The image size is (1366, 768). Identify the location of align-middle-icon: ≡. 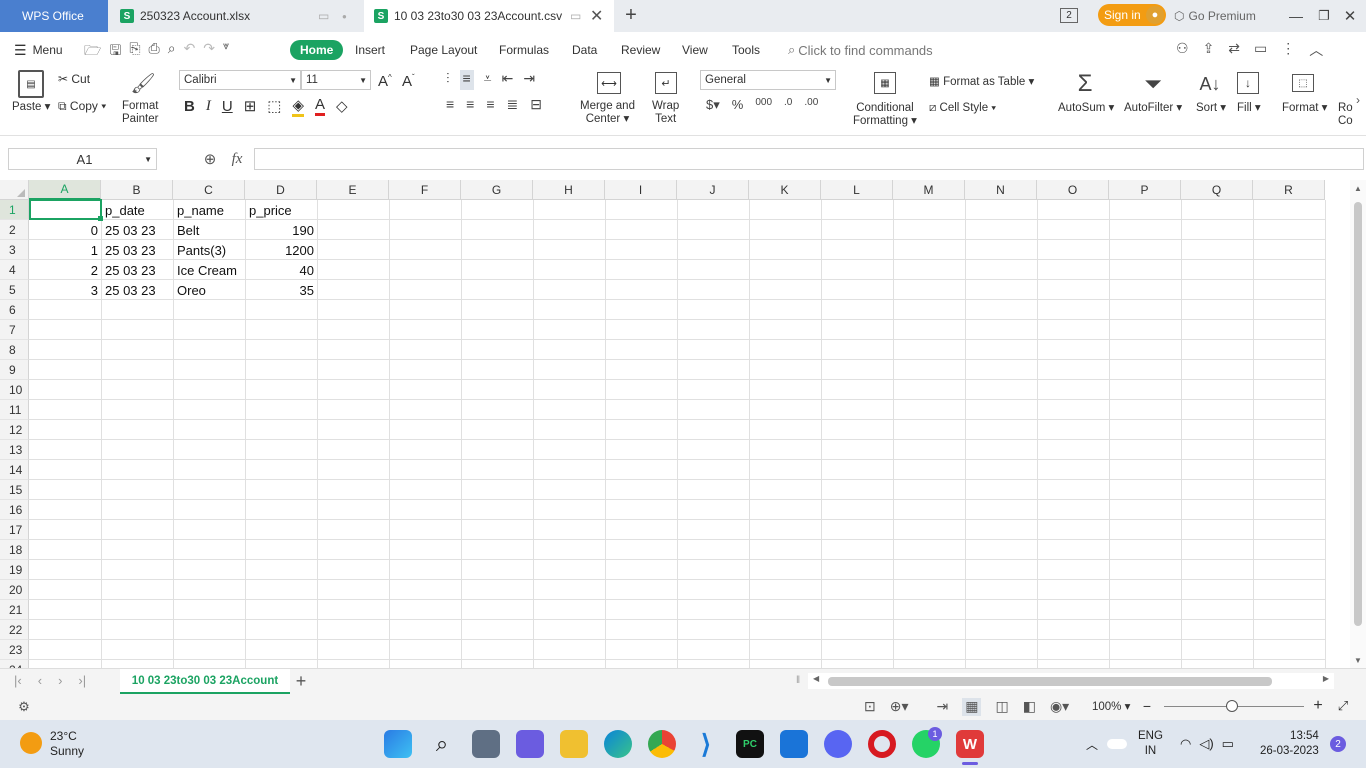
(466, 80).